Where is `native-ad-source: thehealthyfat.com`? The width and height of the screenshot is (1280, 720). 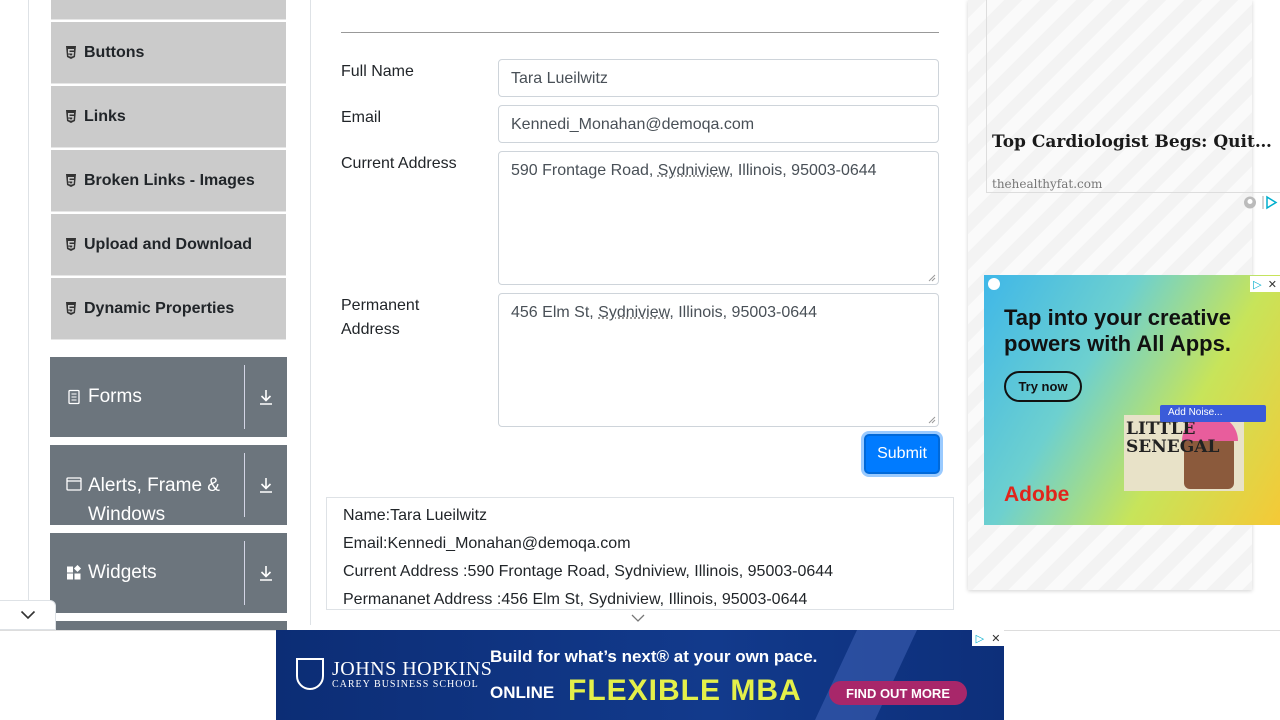 native-ad-source: thehealthyfat.com is located at coordinates (1047, 184).